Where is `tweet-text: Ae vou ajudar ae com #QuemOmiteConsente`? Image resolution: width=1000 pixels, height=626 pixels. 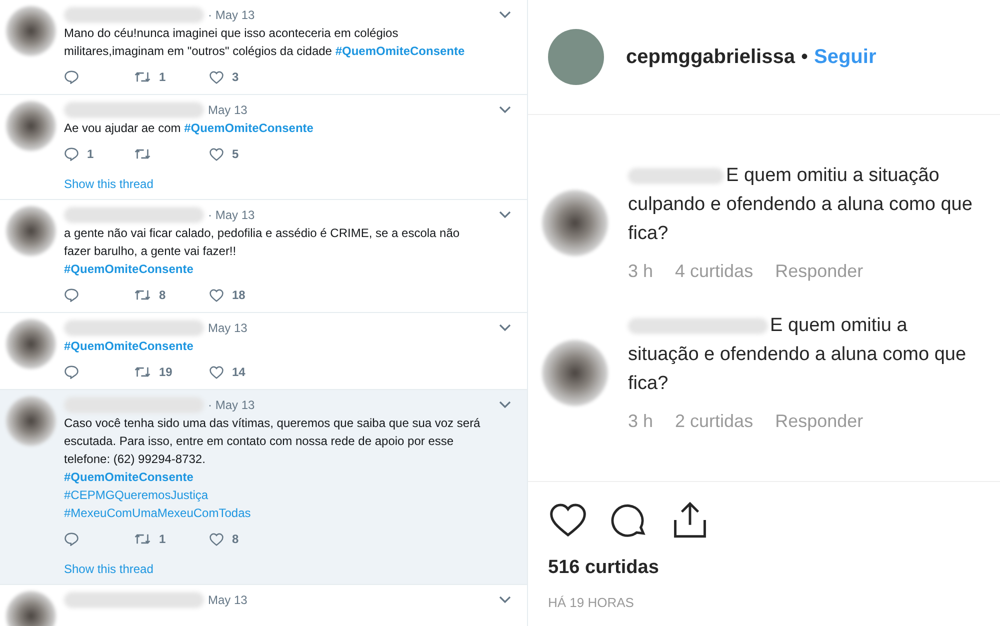
tweet-text: Ae vou ajudar ae com #QuemOmiteConsente is located at coordinates (189, 128).